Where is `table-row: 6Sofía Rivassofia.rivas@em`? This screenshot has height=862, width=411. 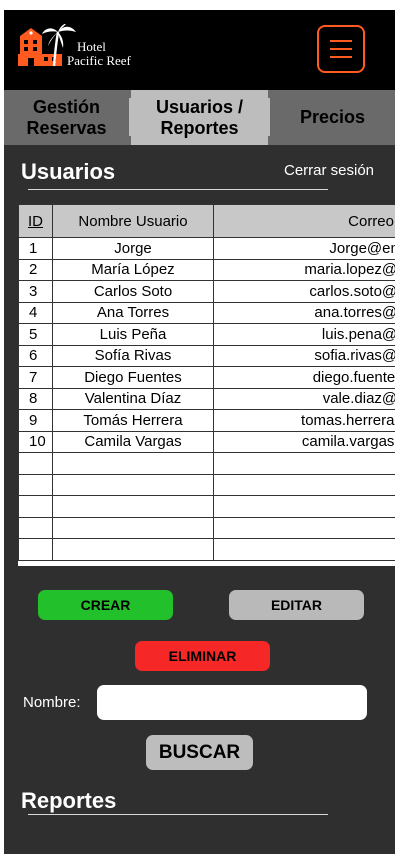 table-row: 6Sofía Rivassofia.rivas@em is located at coordinates (206, 356).